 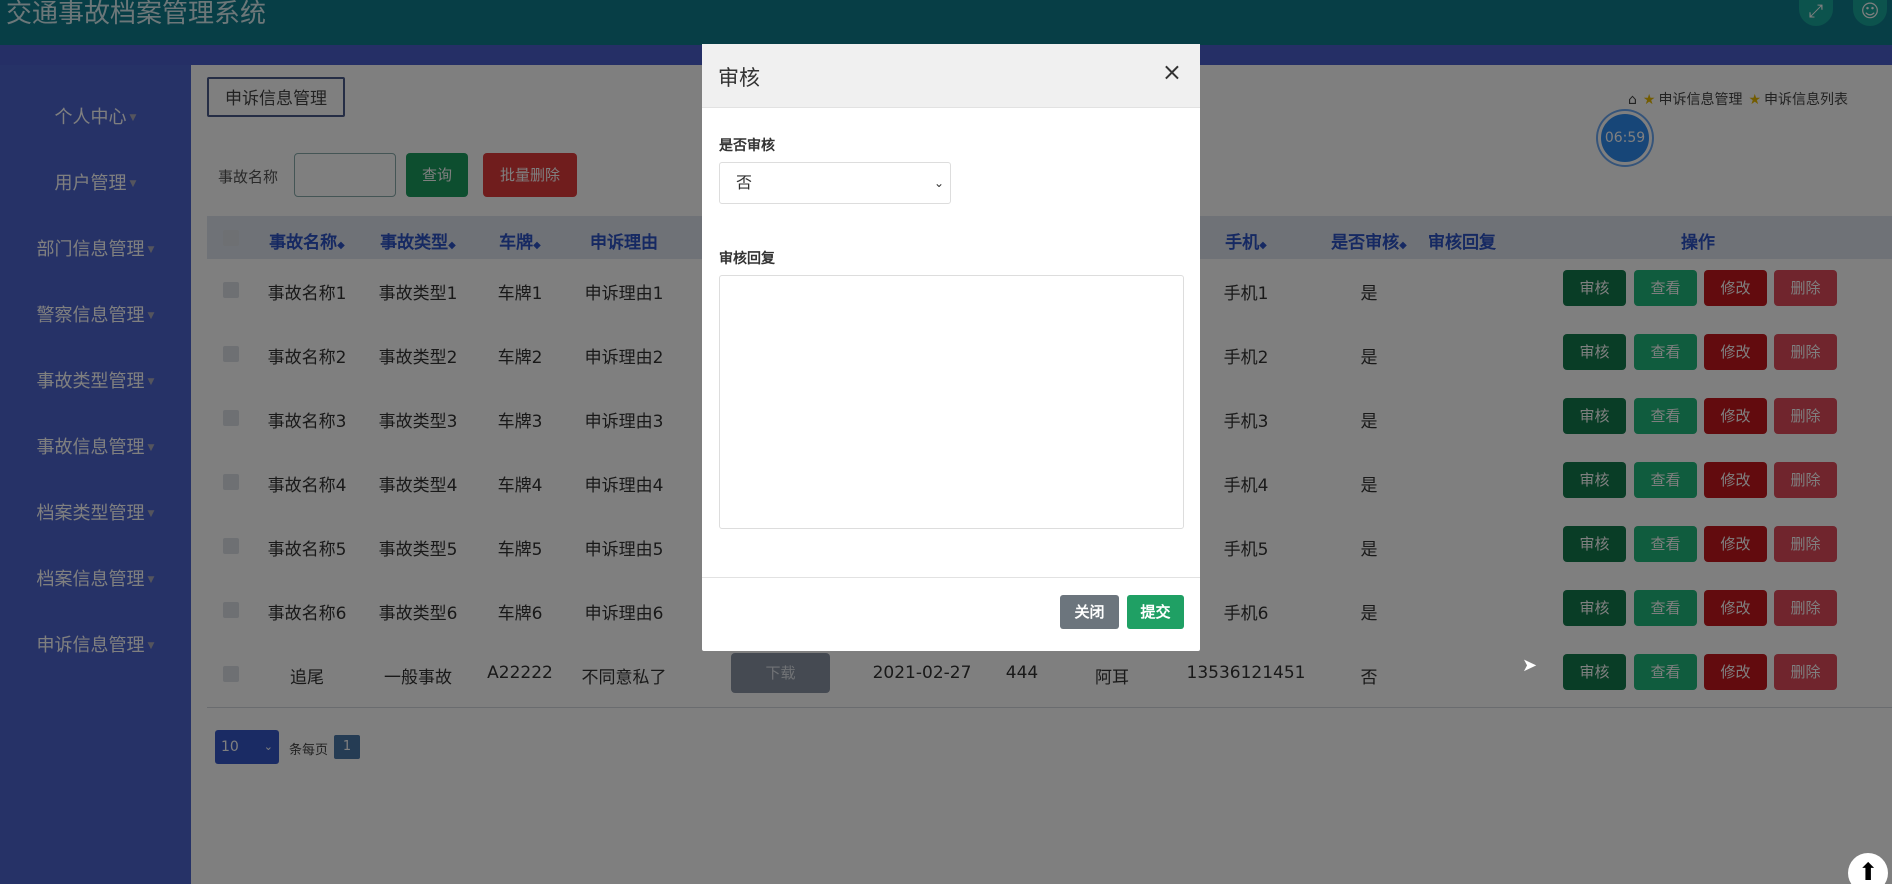 What do you see at coordinates (1089, 612) in the screenshot?
I see `close-button: 关闭` at bounding box center [1089, 612].